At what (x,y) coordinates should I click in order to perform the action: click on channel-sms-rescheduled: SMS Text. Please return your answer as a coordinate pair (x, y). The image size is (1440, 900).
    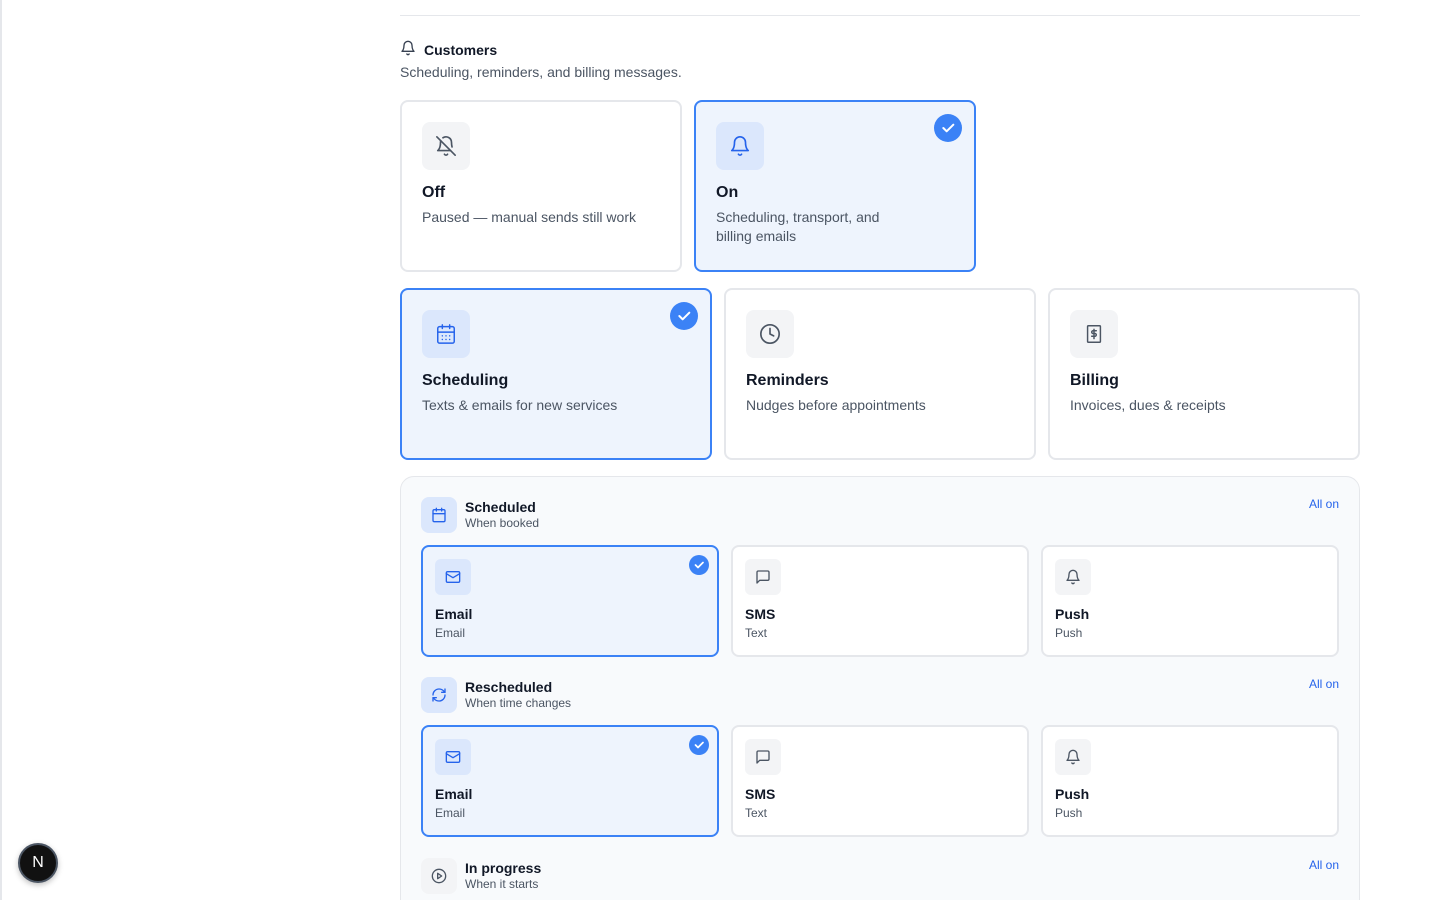
    Looking at the image, I should click on (880, 781).